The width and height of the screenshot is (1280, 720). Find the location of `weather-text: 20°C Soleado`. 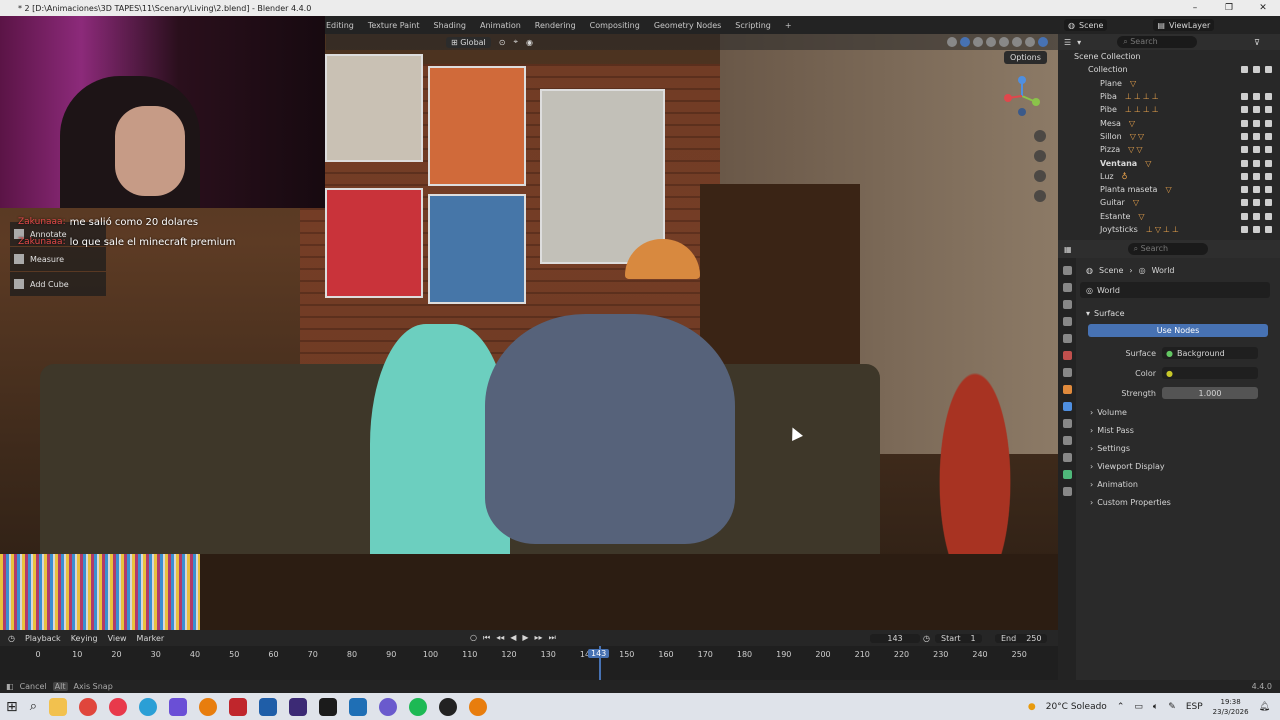

weather-text: 20°C Soleado is located at coordinates (1076, 707).